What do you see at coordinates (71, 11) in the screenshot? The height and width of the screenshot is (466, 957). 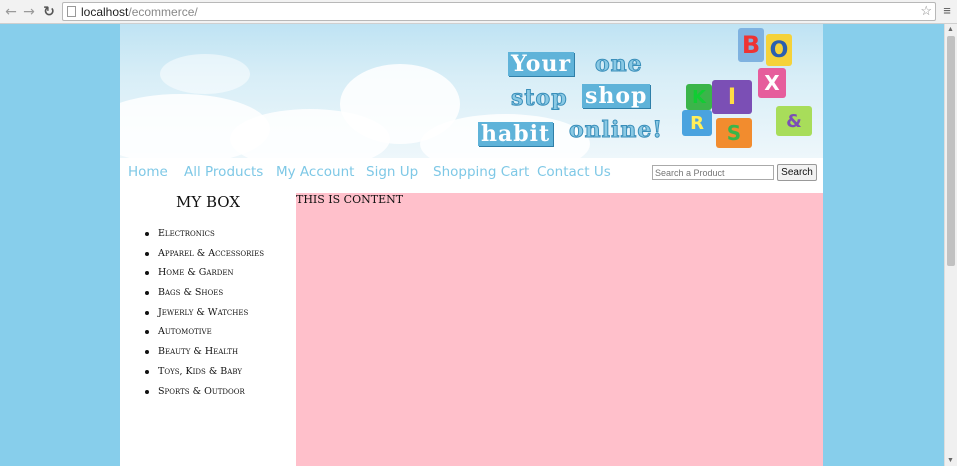 I see `page-icon` at bounding box center [71, 11].